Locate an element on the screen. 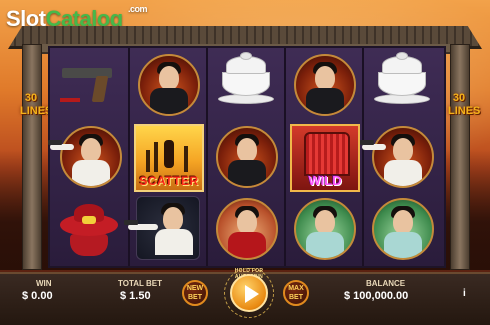 The height and width of the screenshot is (325, 490). balance-value: $ 100,000.00 is located at coordinates (376, 296).